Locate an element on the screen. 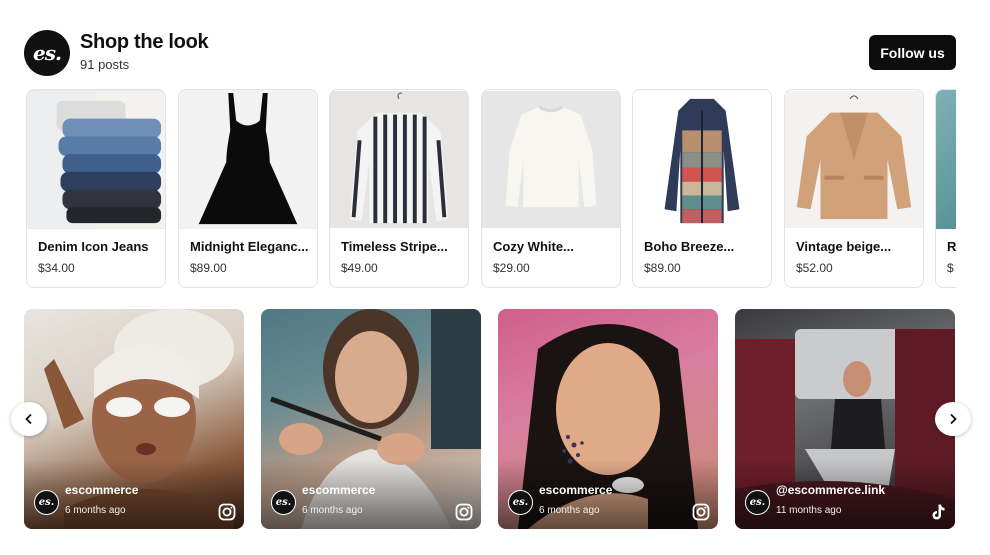  product-name: R is located at coordinates (951, 246).